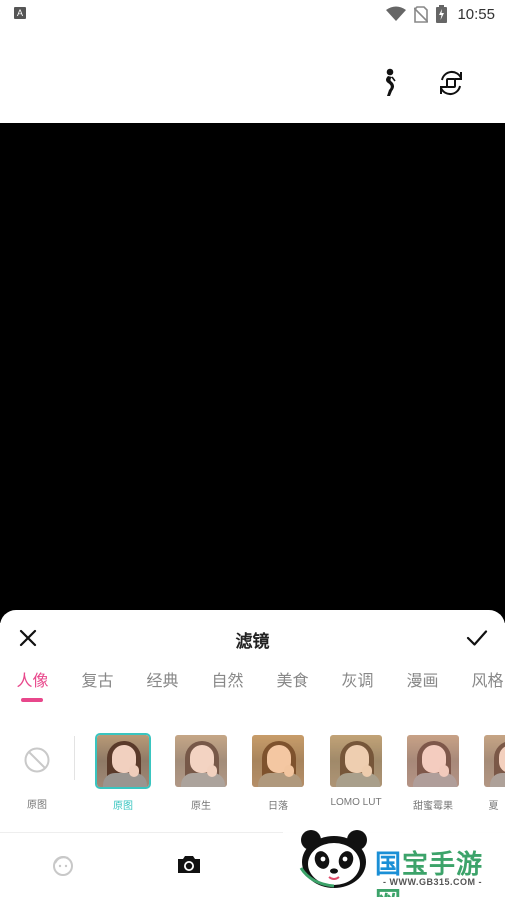 The height and width of the screenshot is (897, 505). I want to click on tab-category: 自然, so click(227, 690).